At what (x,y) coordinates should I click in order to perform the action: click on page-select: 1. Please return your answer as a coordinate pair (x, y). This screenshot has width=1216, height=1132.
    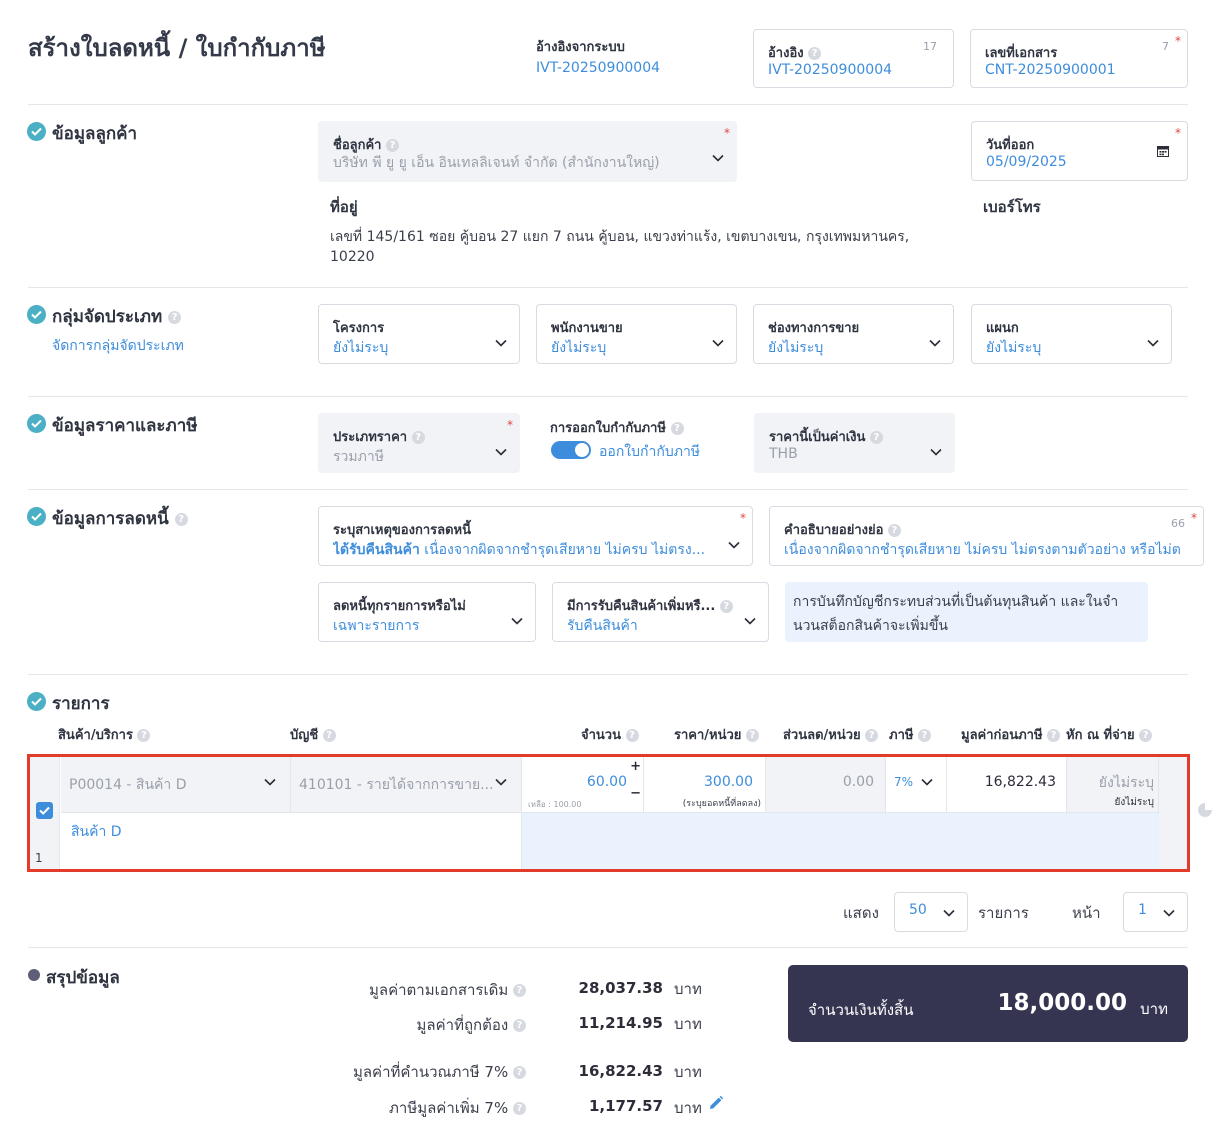
    Looking at the image, I should click on (1155, 912).